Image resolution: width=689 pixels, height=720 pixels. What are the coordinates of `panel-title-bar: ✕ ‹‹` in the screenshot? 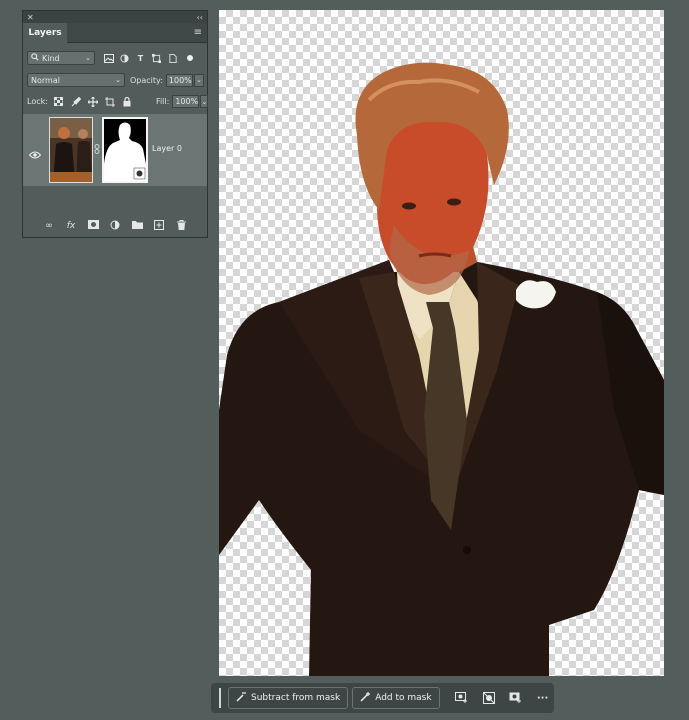 It's located at (115, 17).